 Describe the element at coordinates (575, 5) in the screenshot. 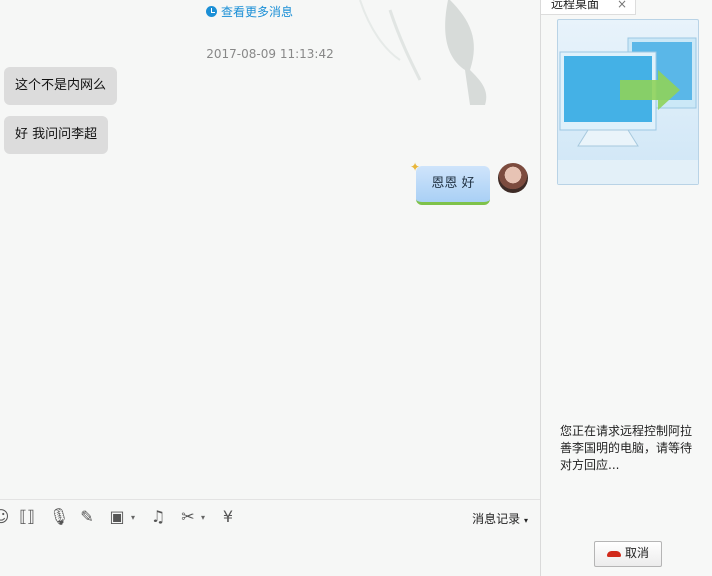

I see `tab-label: 远程桌面` at that location.